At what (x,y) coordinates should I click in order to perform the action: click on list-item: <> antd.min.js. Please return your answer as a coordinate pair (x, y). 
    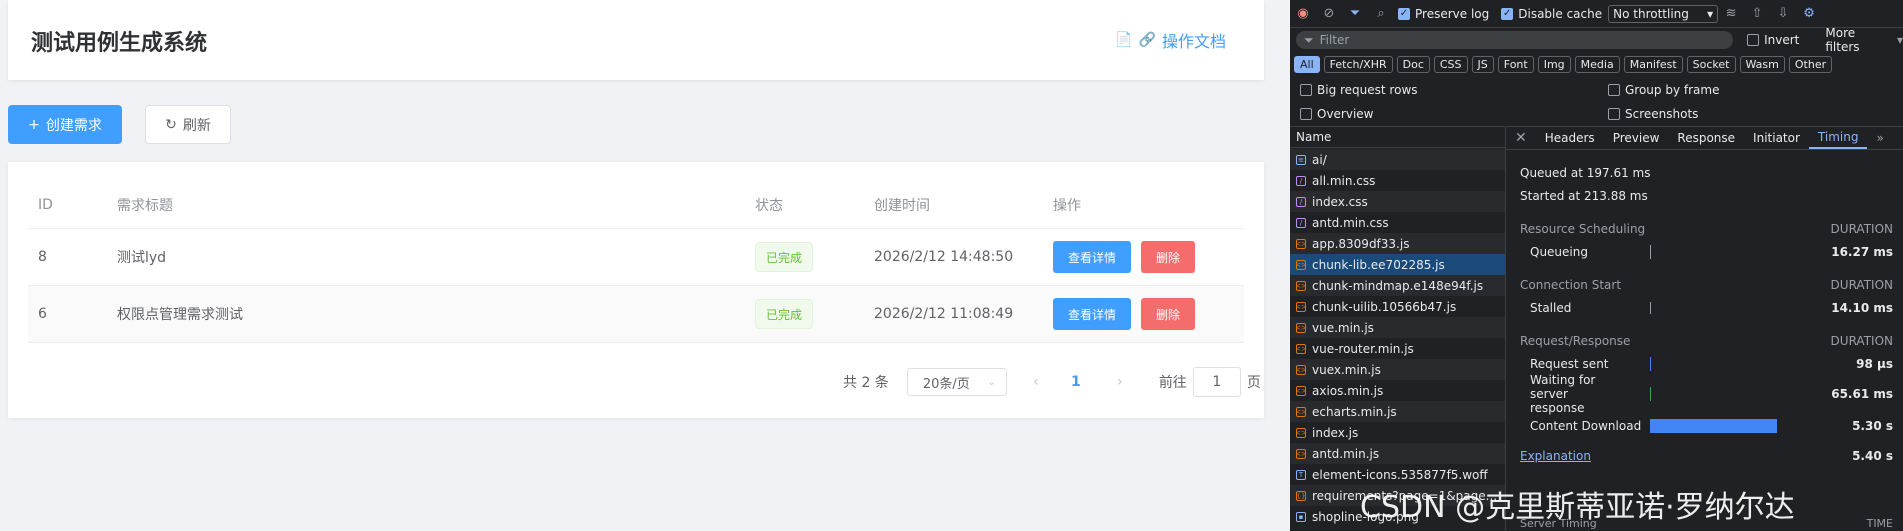
    Looking at the image, I should click on (1397, 453).